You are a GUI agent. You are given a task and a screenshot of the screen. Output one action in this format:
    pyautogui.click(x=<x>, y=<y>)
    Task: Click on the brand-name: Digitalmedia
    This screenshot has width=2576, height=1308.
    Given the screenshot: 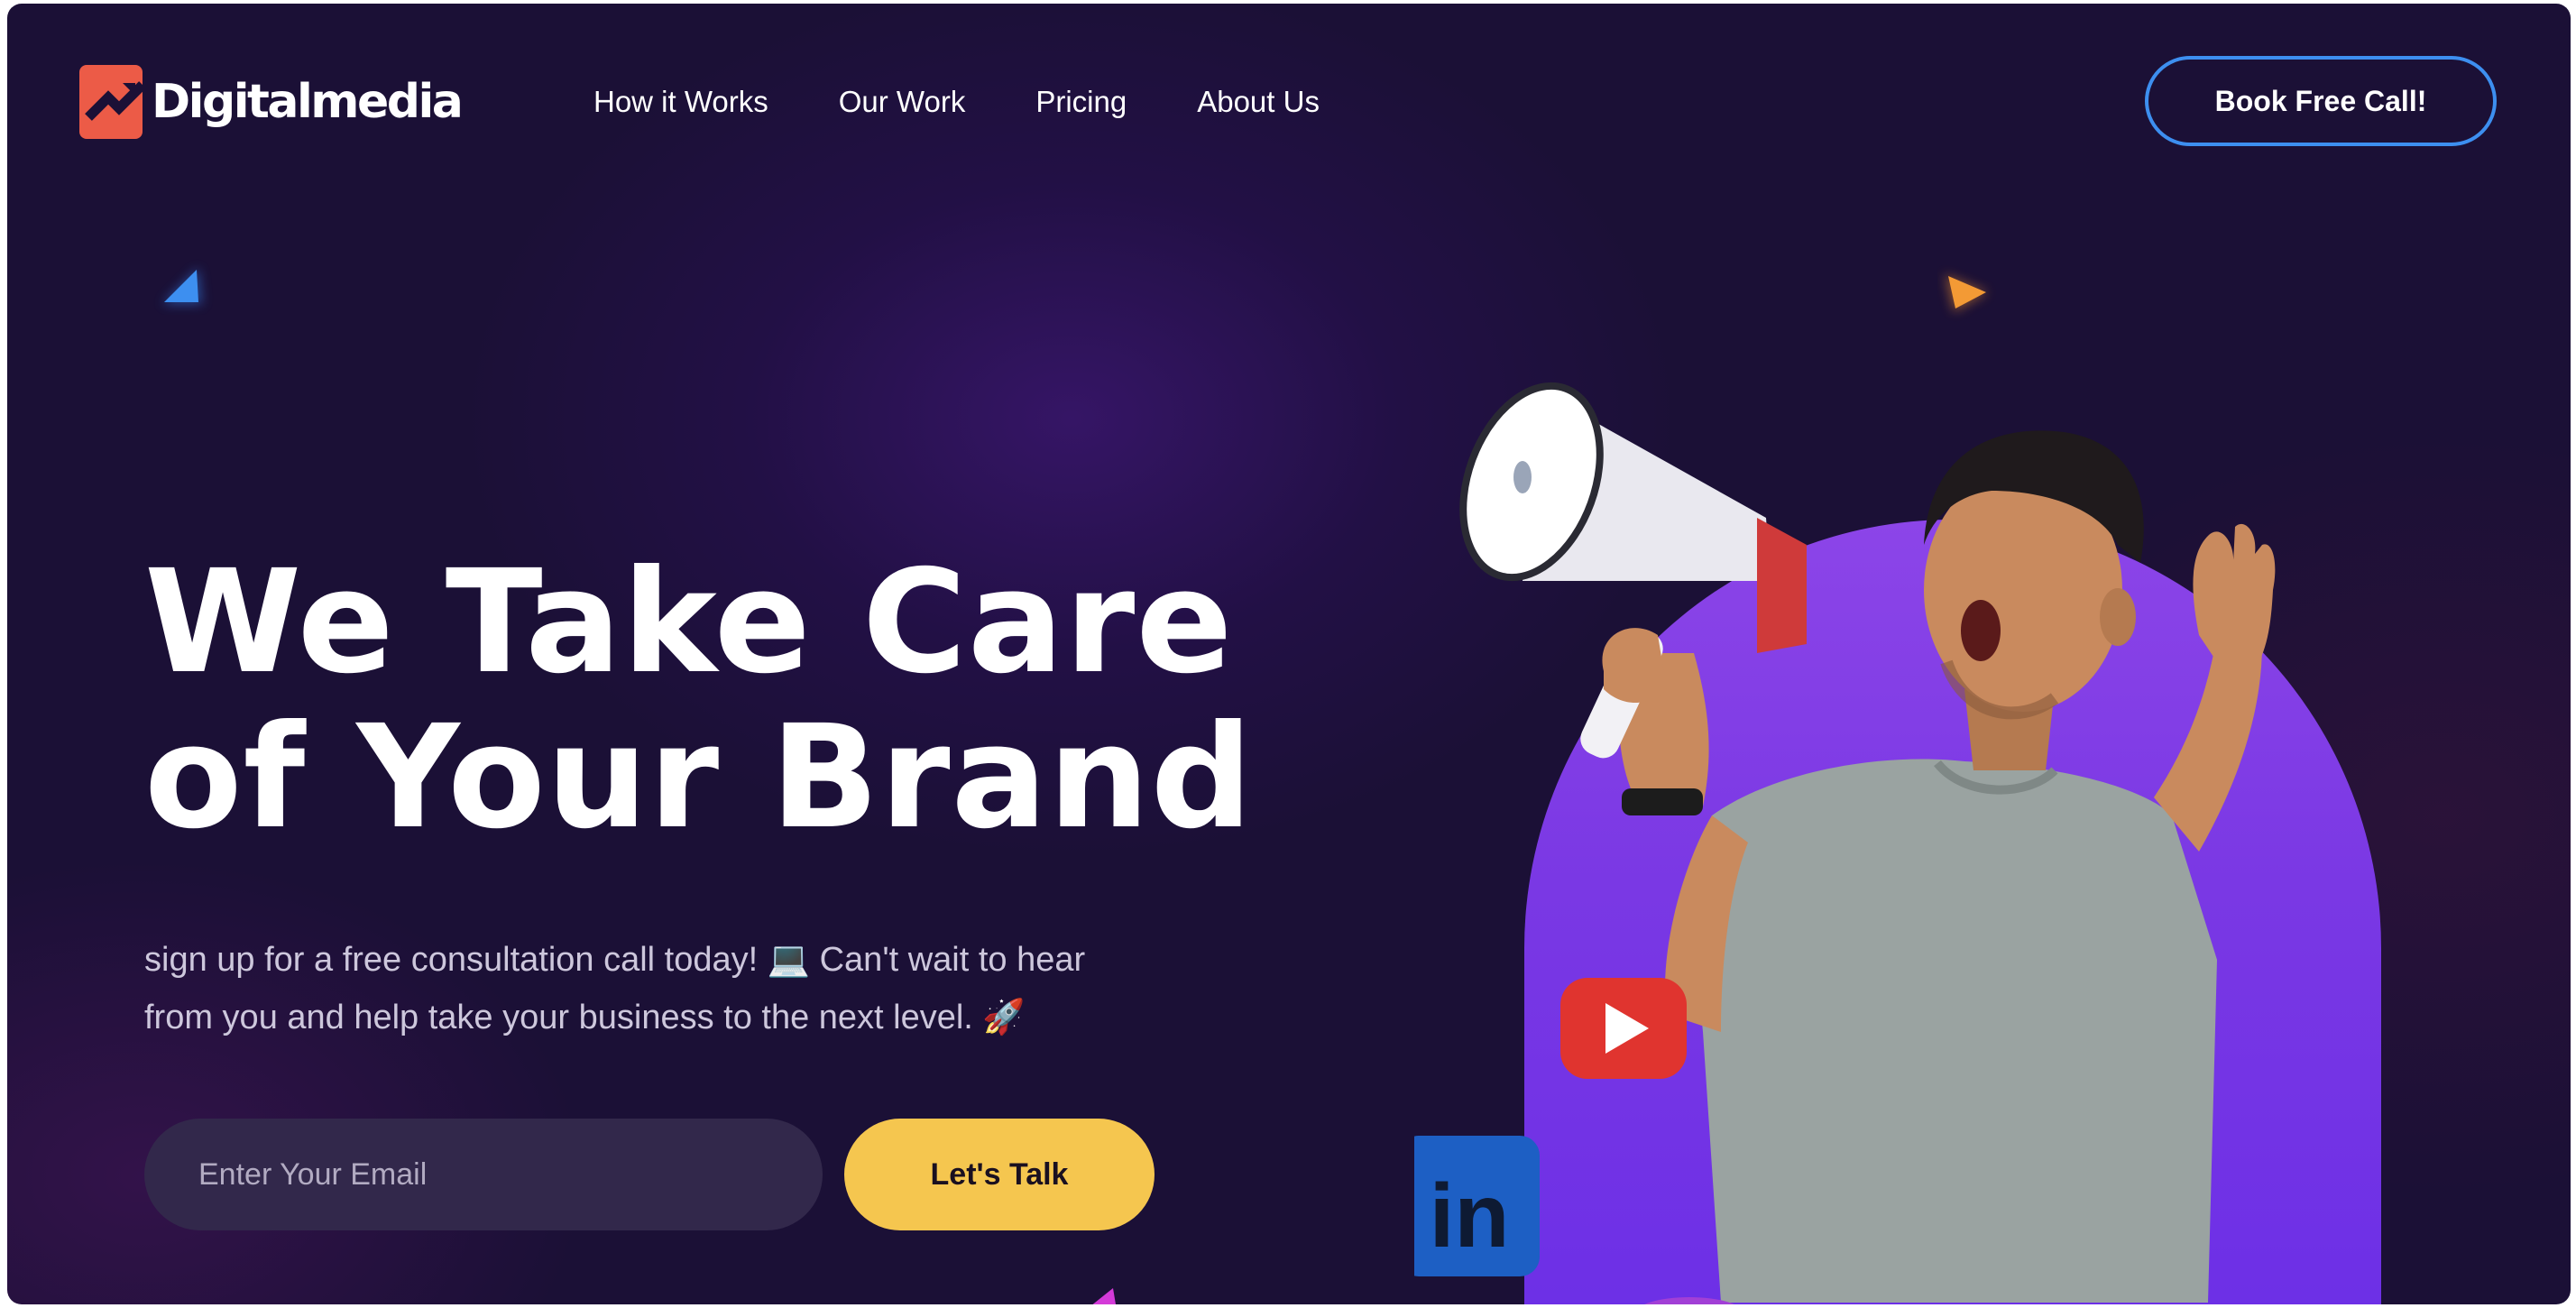 What is the action you would take?
    pyautogui.click(x=308, y=102)
    